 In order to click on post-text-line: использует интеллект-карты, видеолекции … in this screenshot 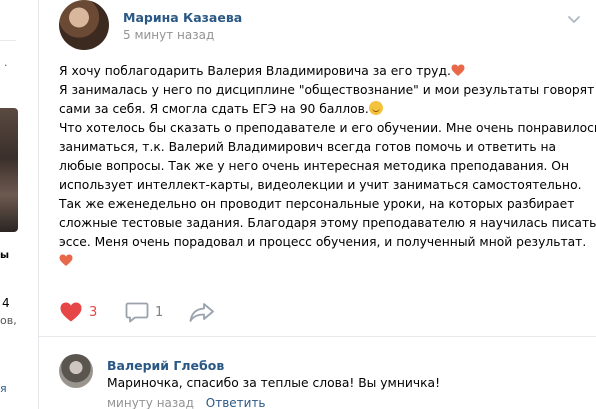, I will do `click(320, 185)`.